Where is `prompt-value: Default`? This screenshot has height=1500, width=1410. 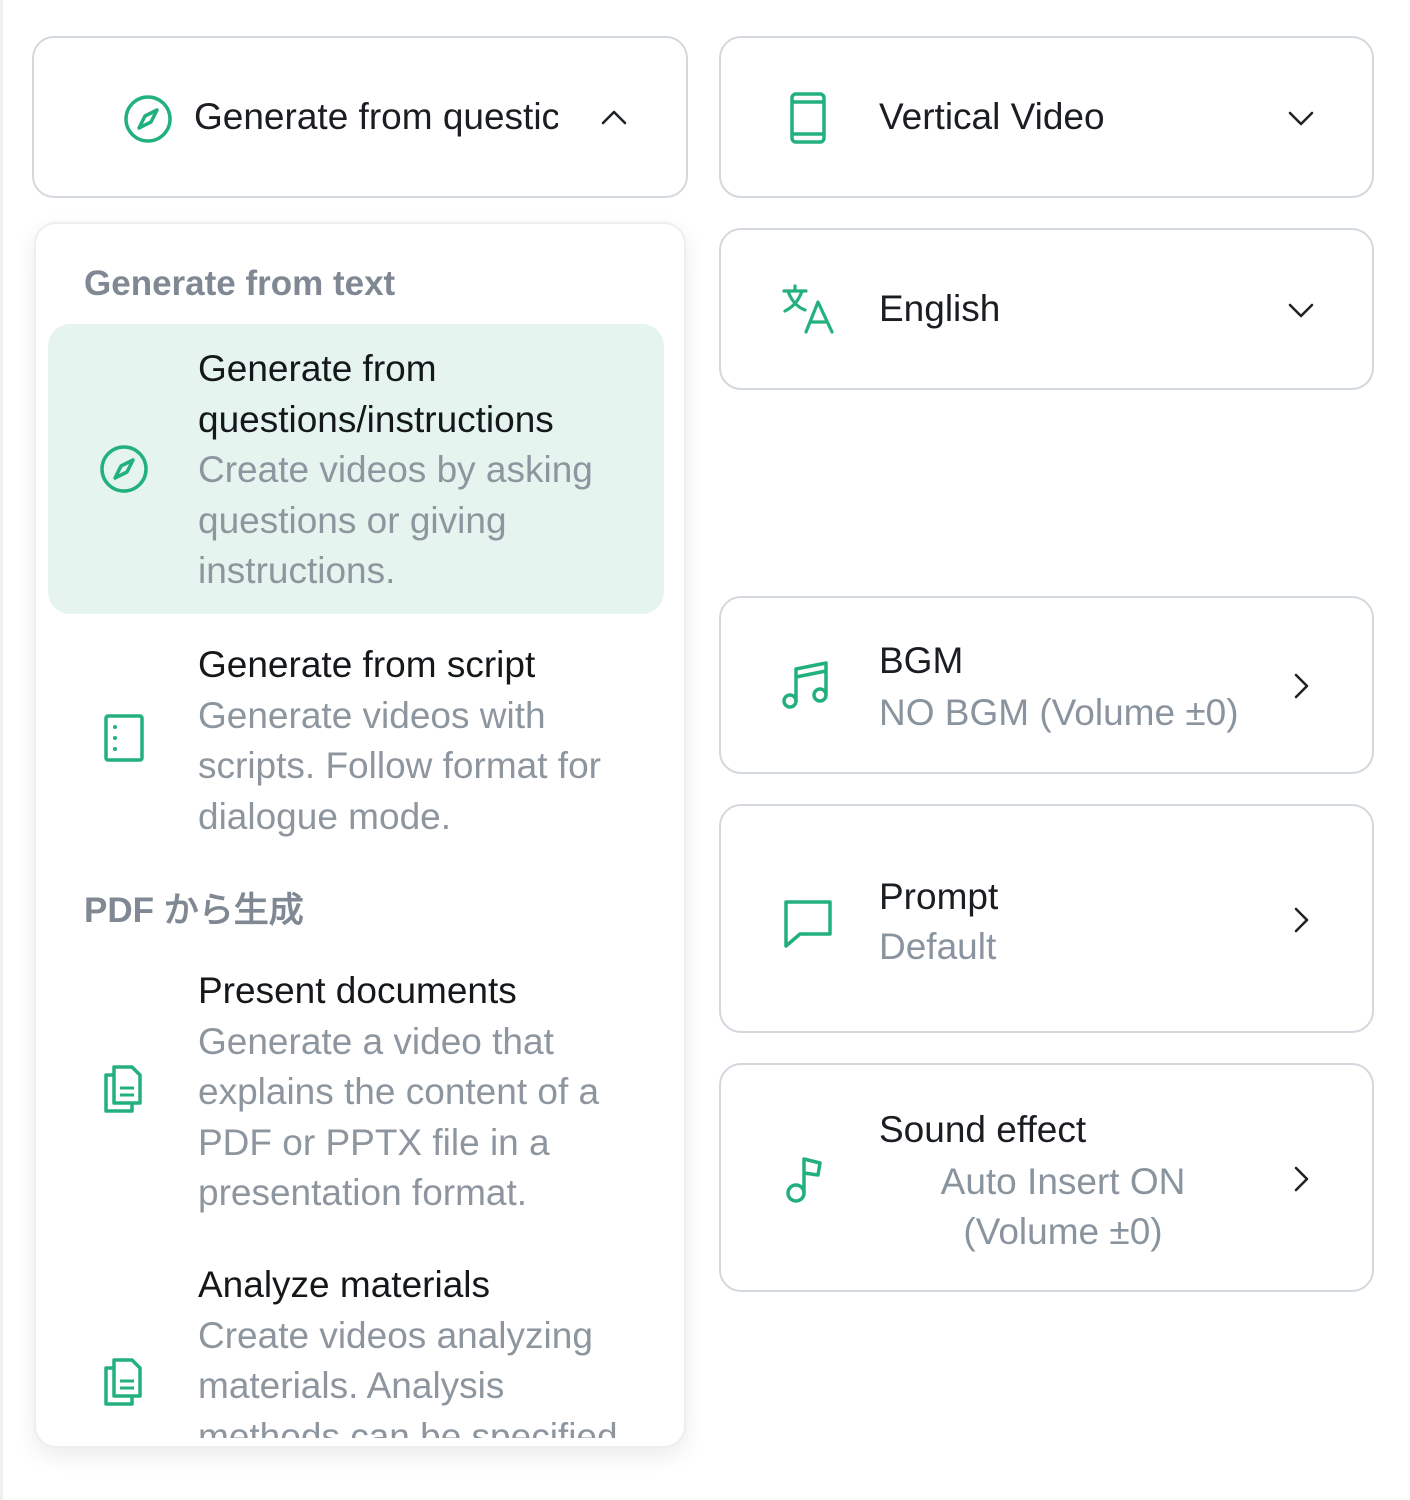
prompt-value: Default is located at coordinates (938, 946).